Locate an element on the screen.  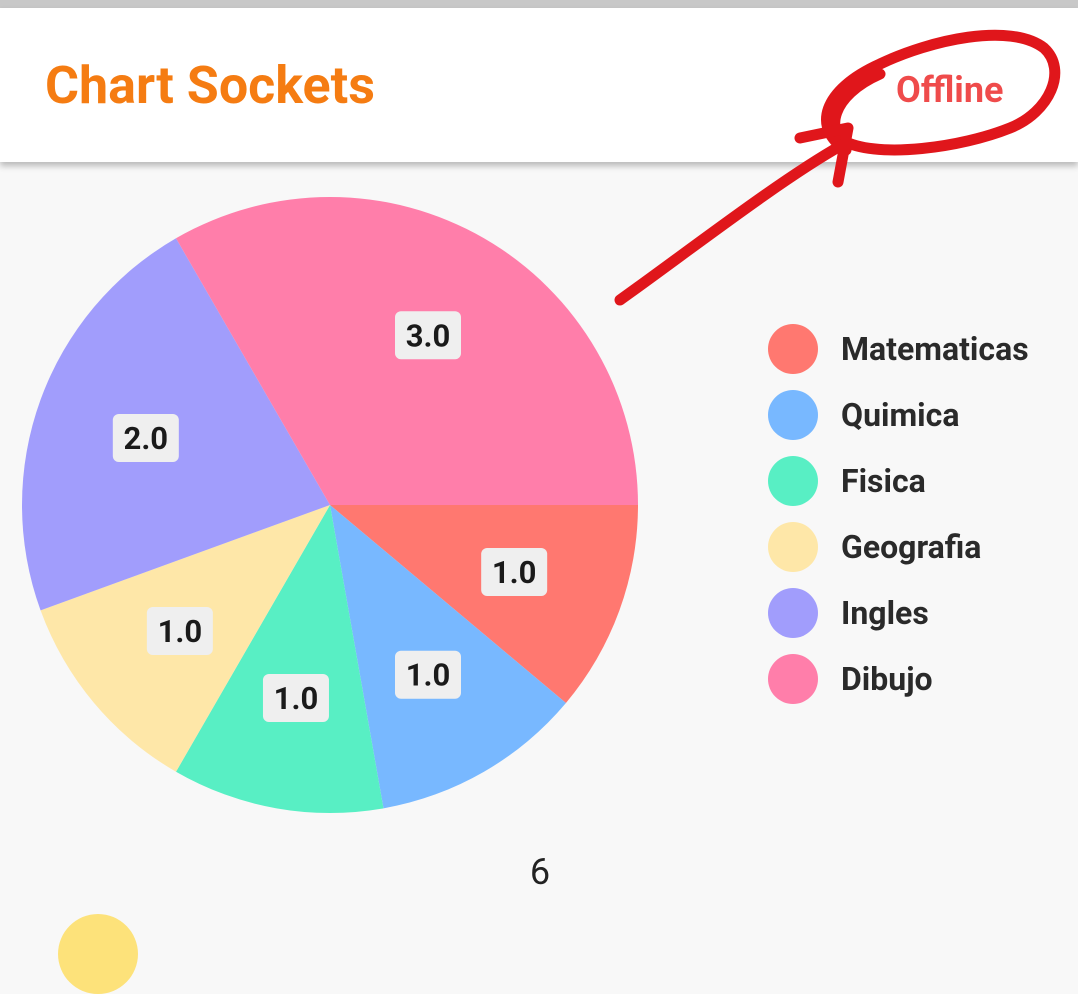
legend-label: Dibujo is located at coordinates (887, 679).